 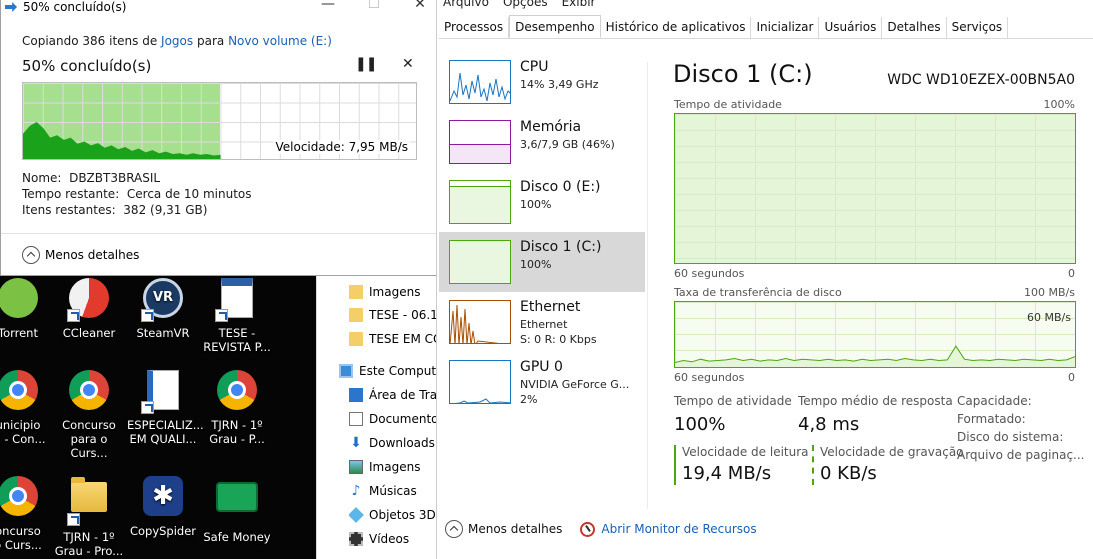 I want to click on formatted-label: Formatado:, so click(x=991, y=419).